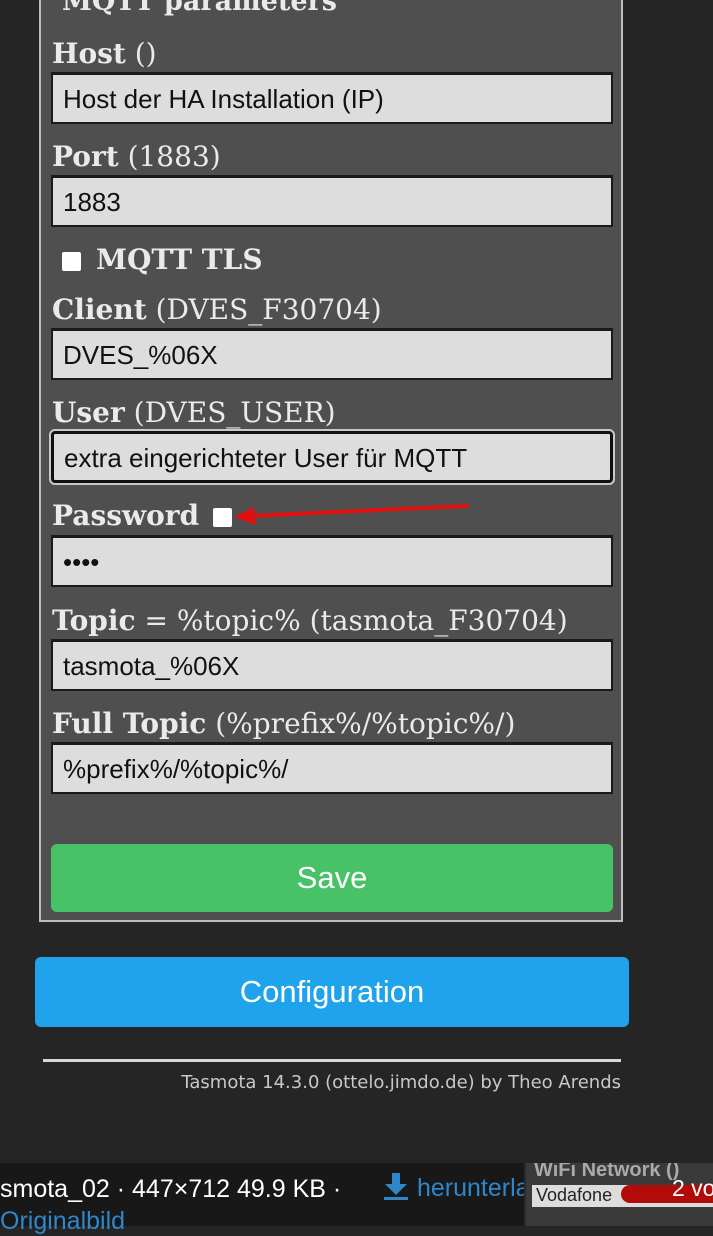 The image size is (713, 1236). Describe the element at coordinates (284, 723) in the screenshot. I see `full-topic-label: Full Topic (%prefix%/%topic%/)` at that location.